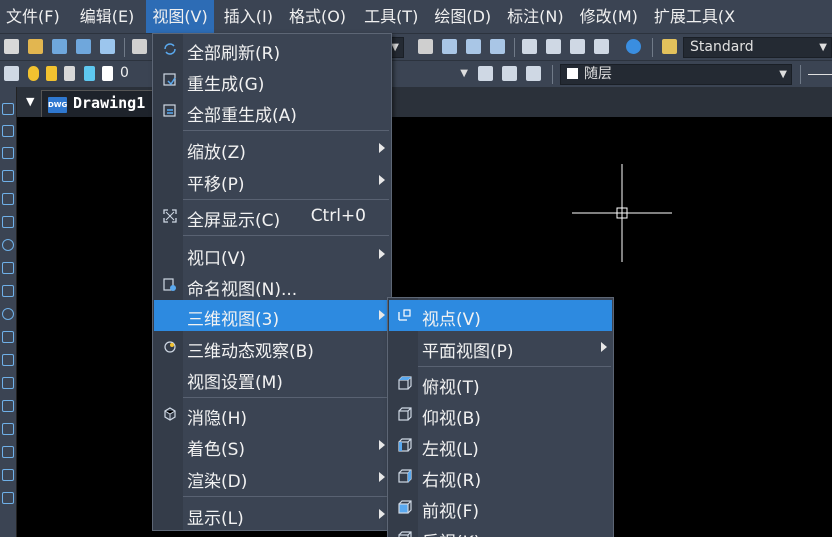  I want to click on menu-item-pan: 平移(P), so click(272, 180).